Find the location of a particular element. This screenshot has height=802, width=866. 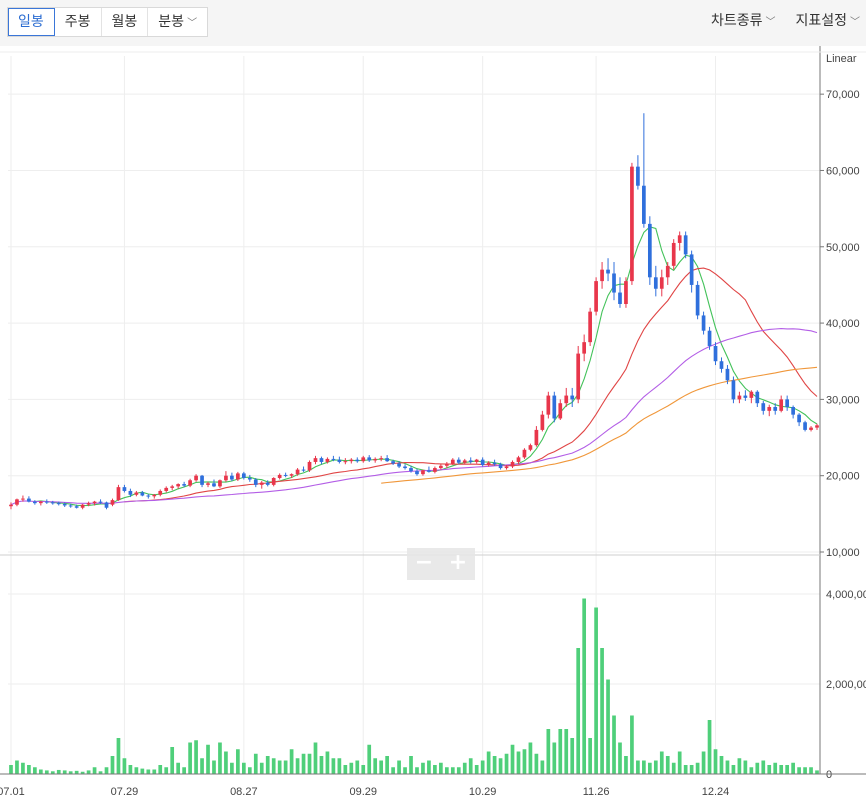

period-daily-button: 일봉 is located at coordinates (31, 22).